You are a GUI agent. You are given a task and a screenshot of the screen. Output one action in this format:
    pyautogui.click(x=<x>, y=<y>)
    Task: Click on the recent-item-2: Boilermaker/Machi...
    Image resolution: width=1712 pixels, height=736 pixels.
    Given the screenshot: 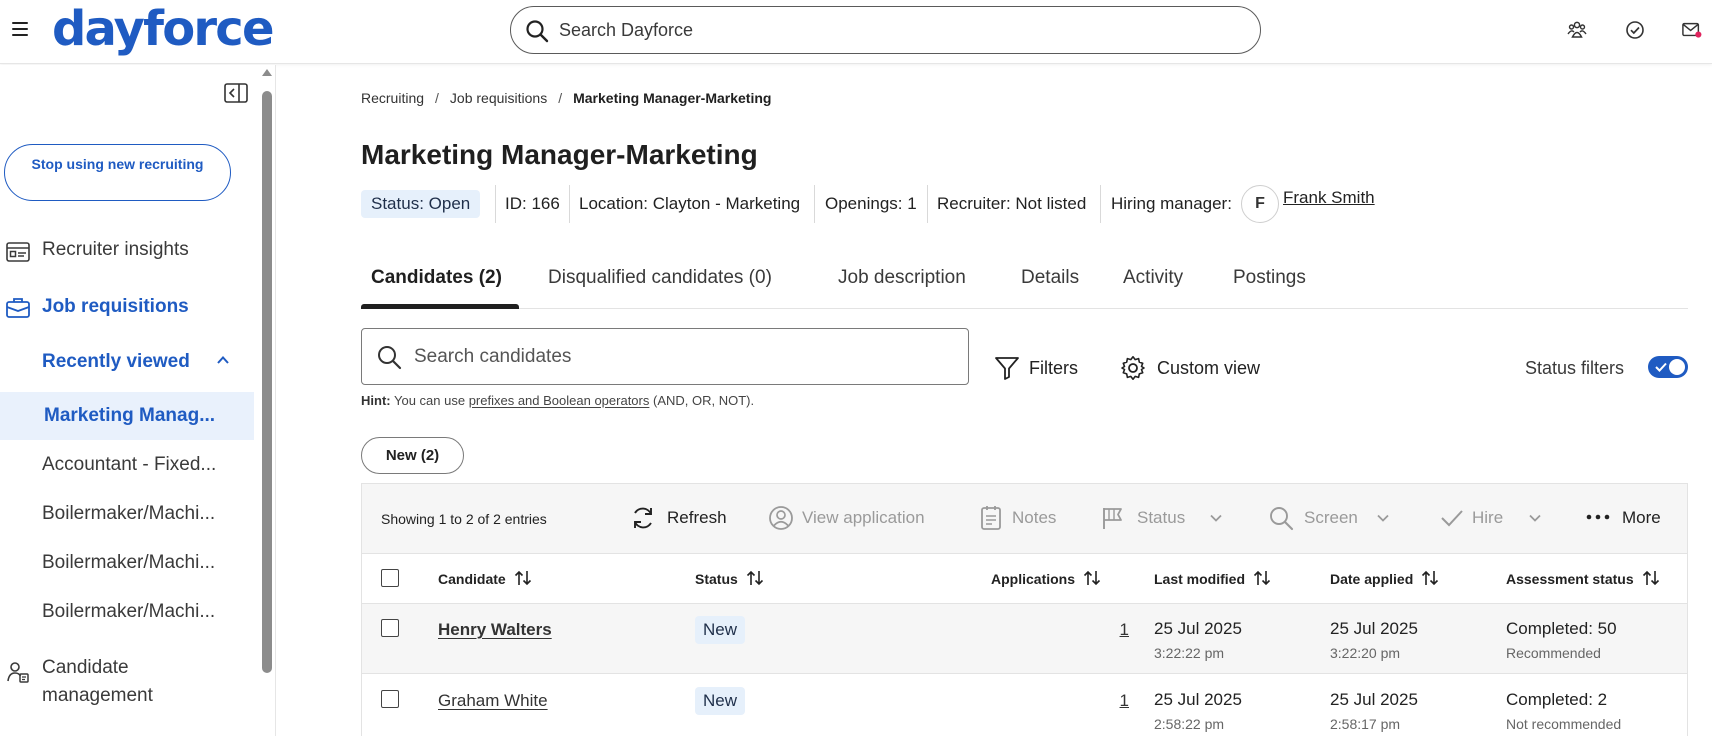 What is the action you would take?
    pyautogui.click(x=127, y=514)
    